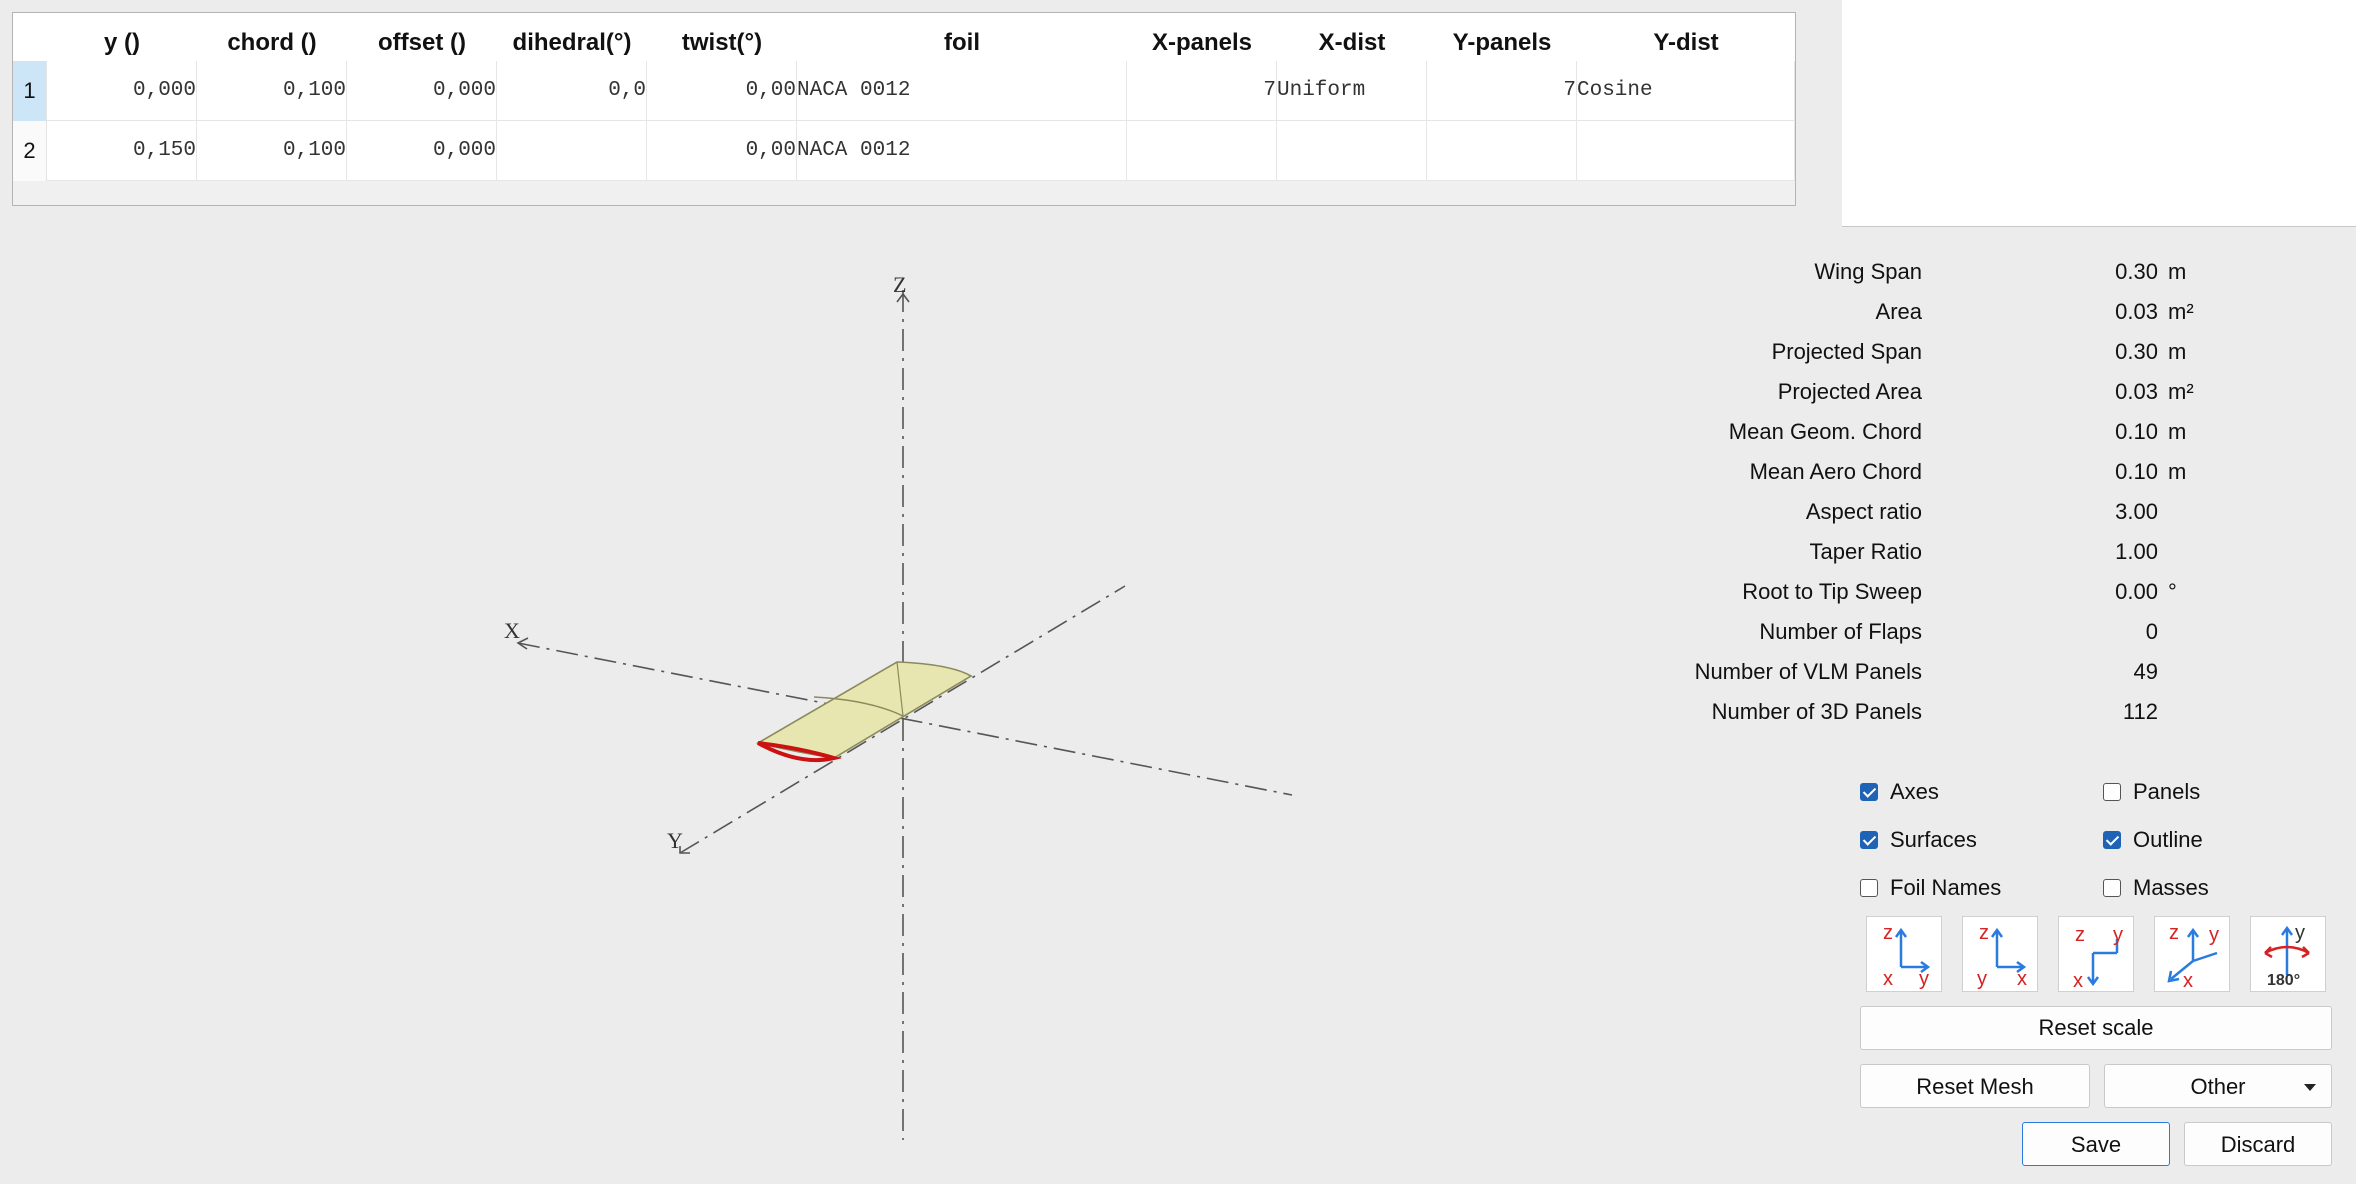 This screenshot has width=2356, height=1184. I want to click on wing-model, so click(864, 712).